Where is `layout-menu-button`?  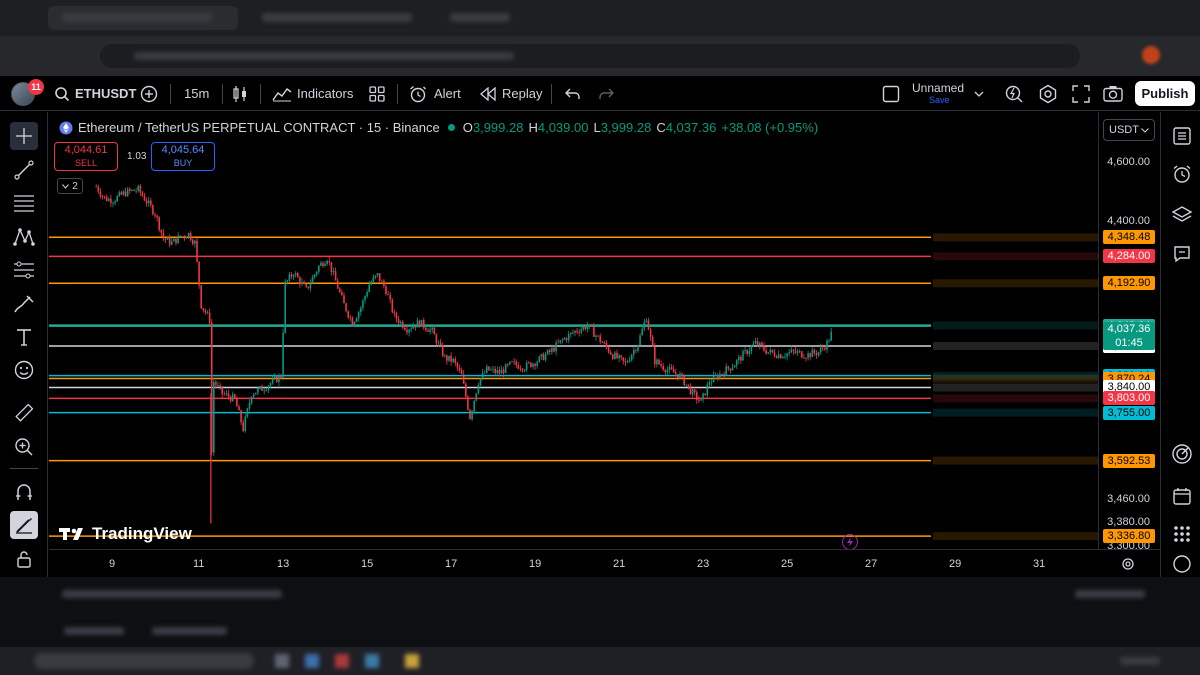 layout-menu-button is located at coordinates (979, 93).